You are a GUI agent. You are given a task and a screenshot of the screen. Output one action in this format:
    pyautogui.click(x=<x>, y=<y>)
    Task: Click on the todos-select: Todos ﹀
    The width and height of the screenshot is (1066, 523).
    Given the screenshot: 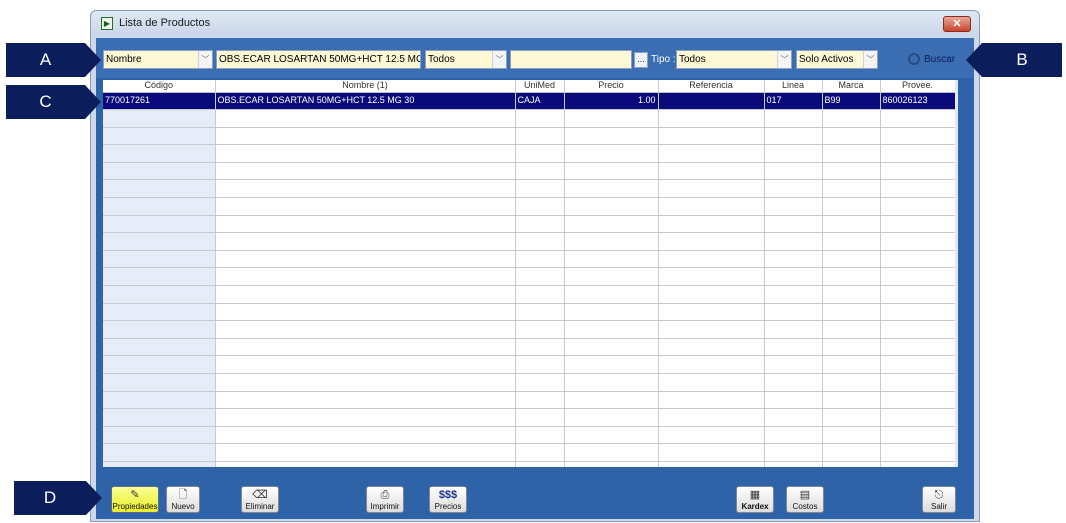 What is the action you would take?
    pyautogui.click(x=466, y=59)
    